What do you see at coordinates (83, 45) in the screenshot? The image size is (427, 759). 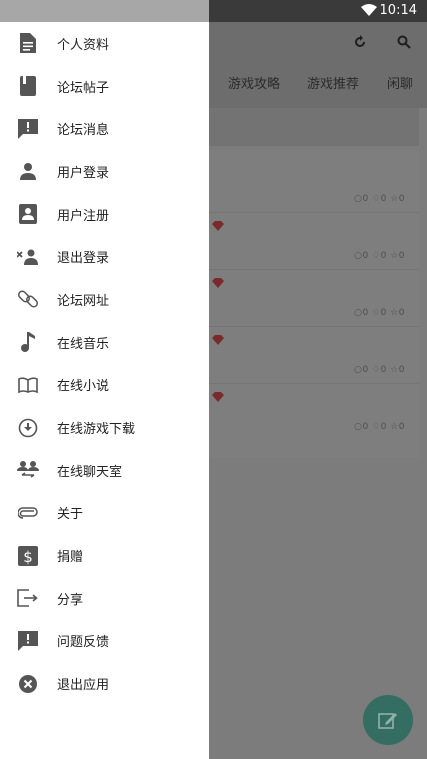 I see `menu-label: 个人资料` at bounding box center [83, 45].